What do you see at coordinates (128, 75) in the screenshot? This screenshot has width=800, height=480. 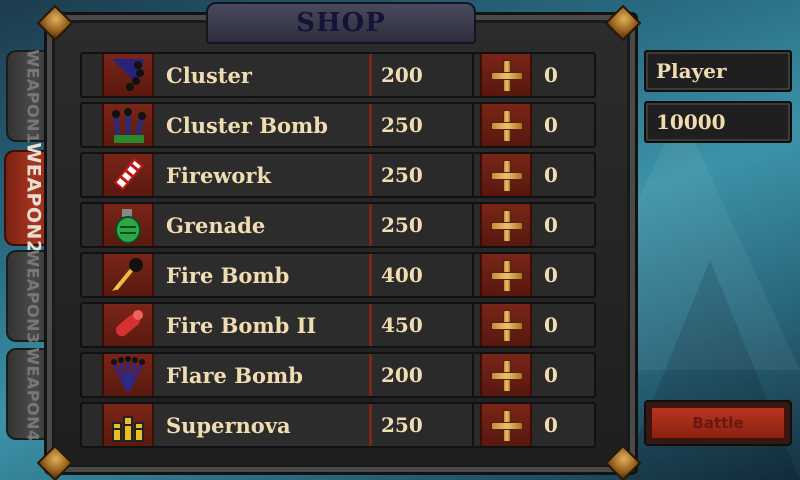 I see `cluster-icon` at bounding box center [128, 75].